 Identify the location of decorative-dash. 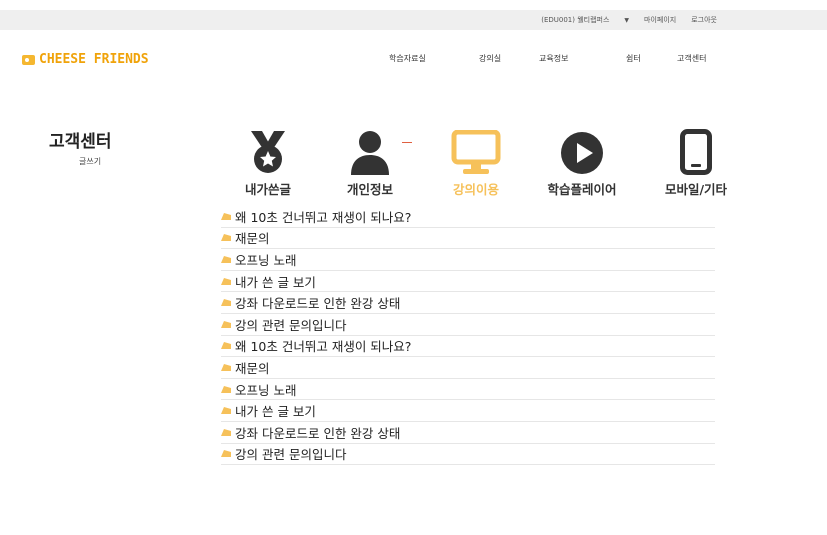
(407, 142).